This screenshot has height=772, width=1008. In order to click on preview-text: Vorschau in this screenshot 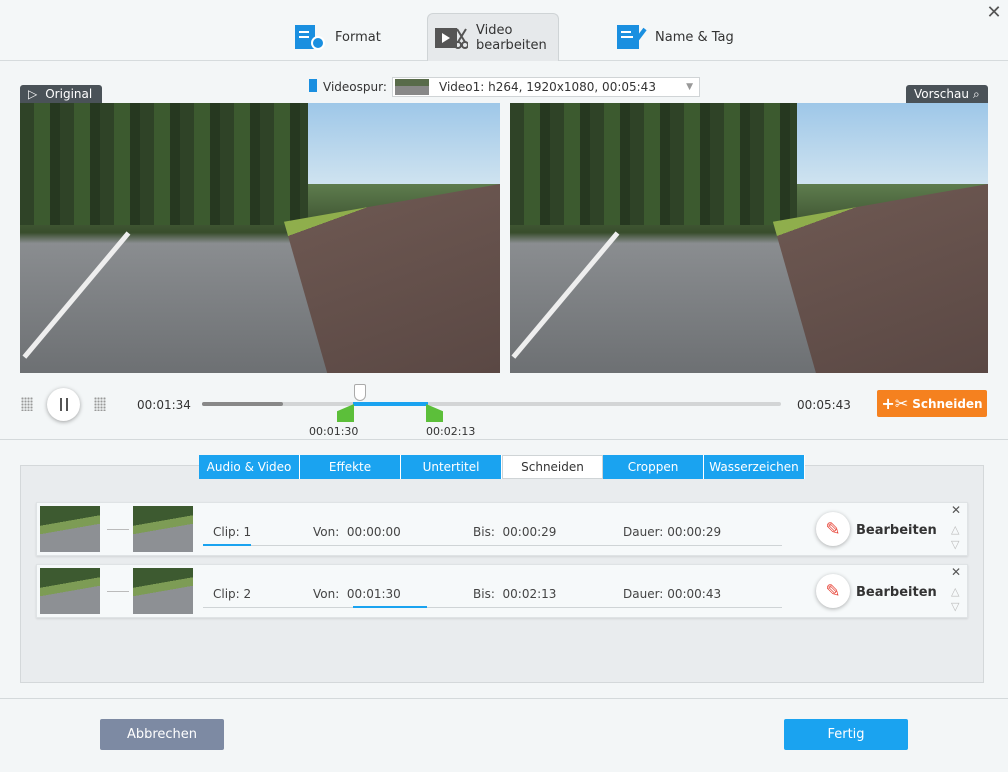, I will do `click(941, 94)`.